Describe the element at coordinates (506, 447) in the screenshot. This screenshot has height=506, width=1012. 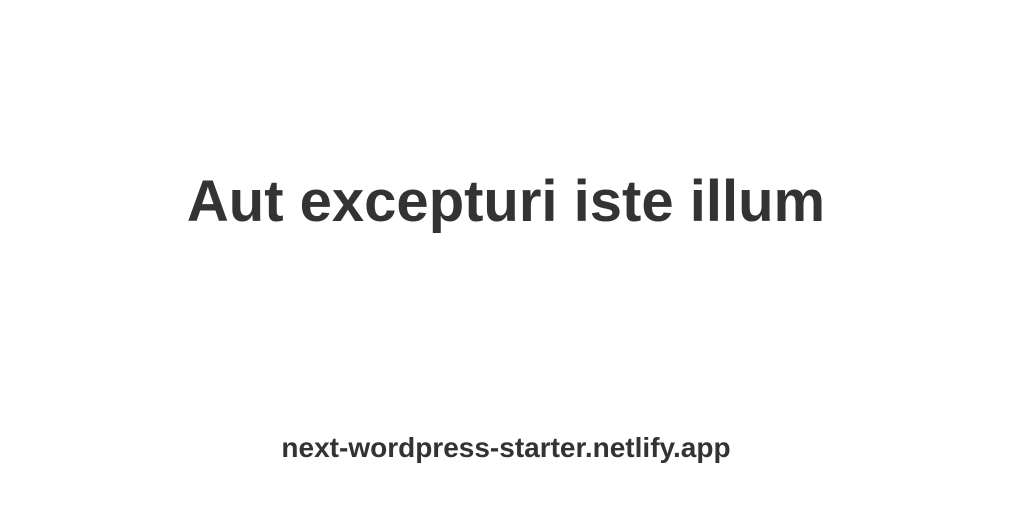
I see `site-url: next-wordpress-starter.netlify.app` at that location.